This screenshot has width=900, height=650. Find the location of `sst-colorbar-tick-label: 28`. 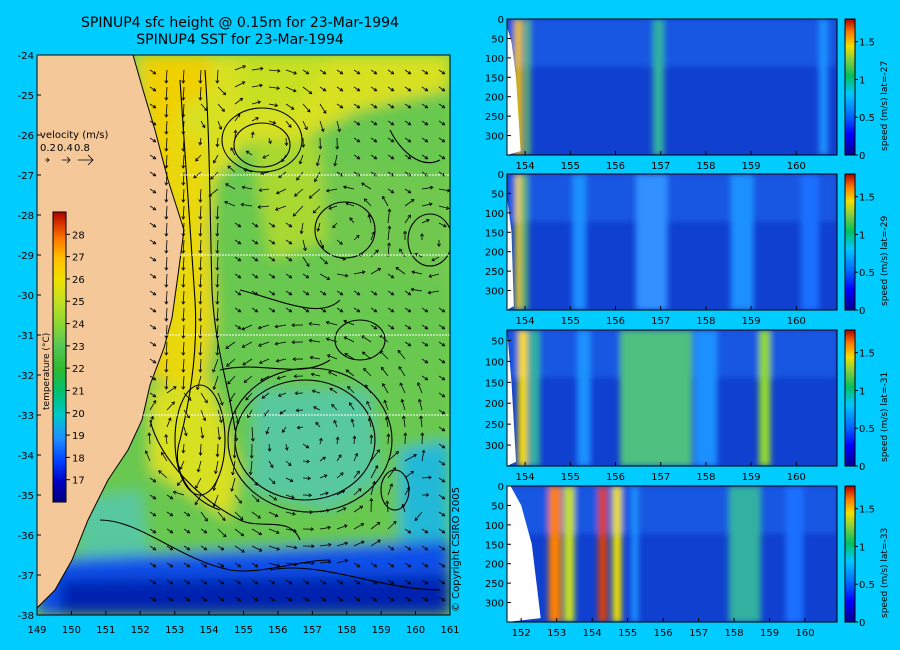

sst-colorbar-tick-label: 28 is located at coordinates (78, 235).